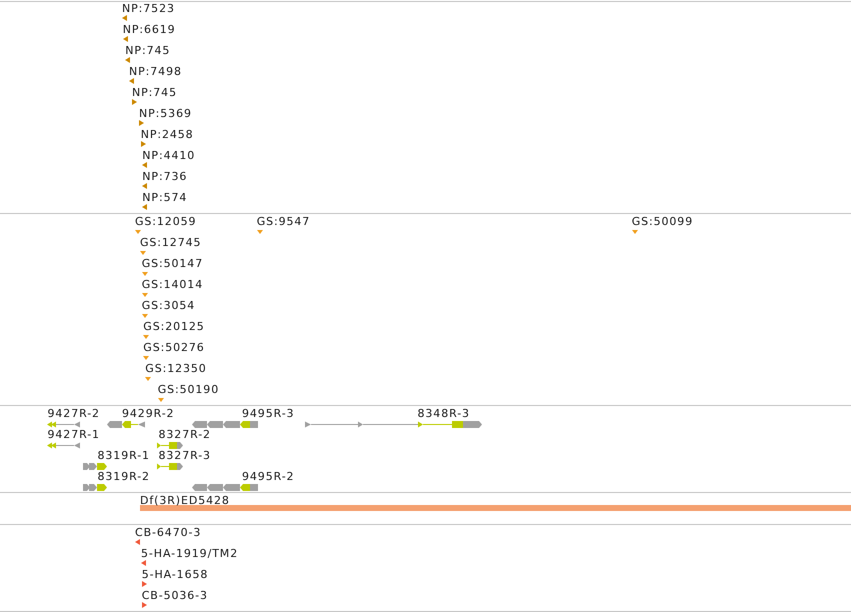 Image resolution: width=851 pixels, height=612 pixels. What do you see at coordinates (169, 305) in the screenshot?
I see `insertion-label: GS:3054` at bounding box center [169, 305].